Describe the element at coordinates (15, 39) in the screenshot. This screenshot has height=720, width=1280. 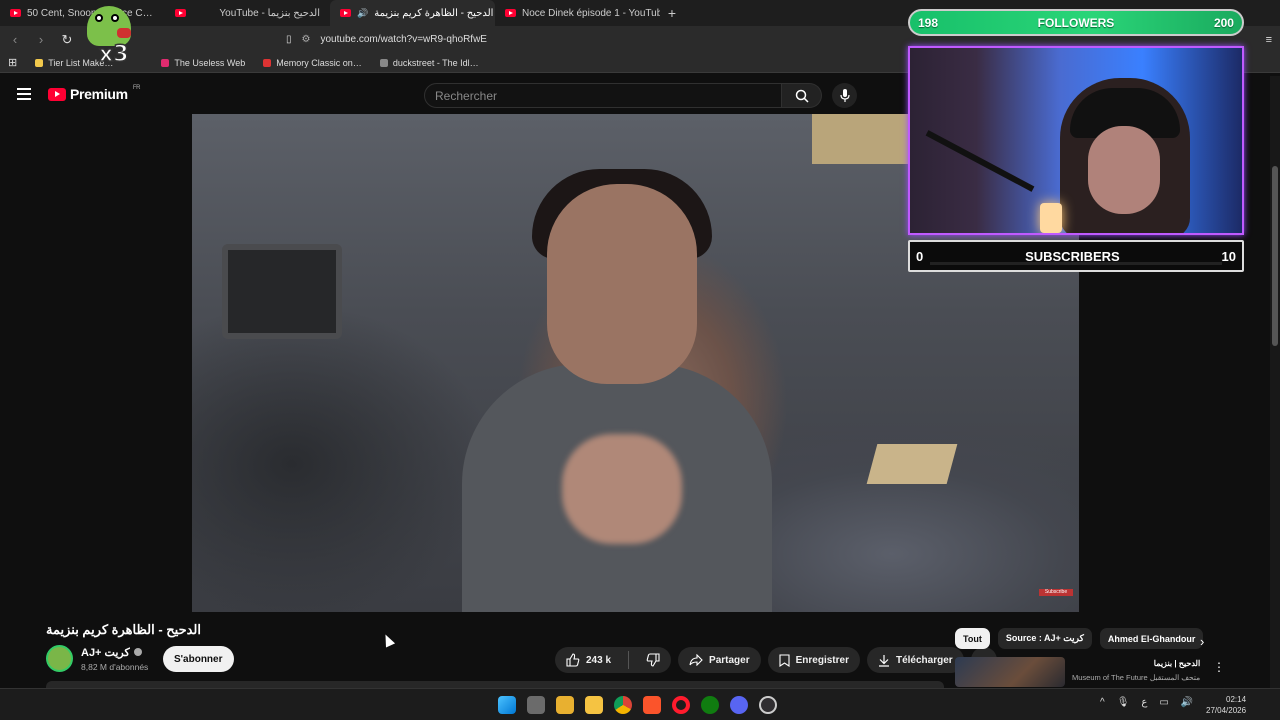
I see `back-icon: ‹` at that location.